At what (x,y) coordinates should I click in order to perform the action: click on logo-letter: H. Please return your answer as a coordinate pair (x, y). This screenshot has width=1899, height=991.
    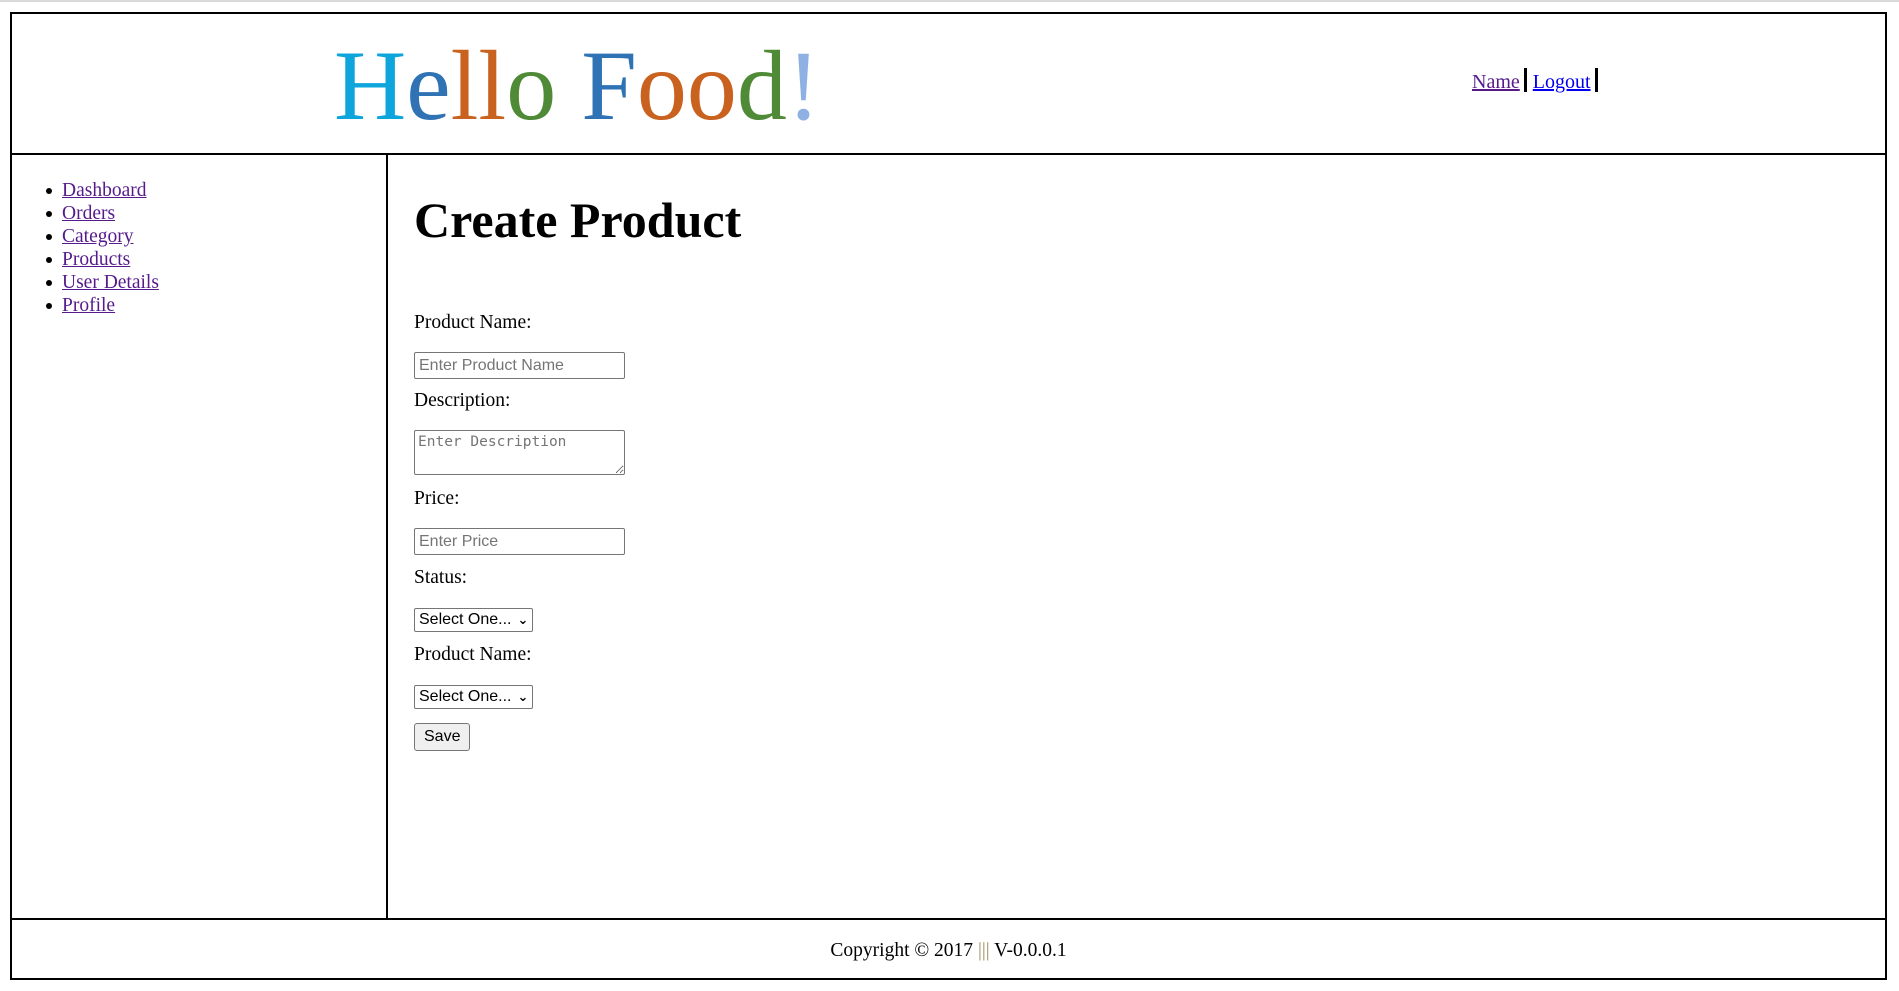
    Looking at the image, I should click on (370, 85).